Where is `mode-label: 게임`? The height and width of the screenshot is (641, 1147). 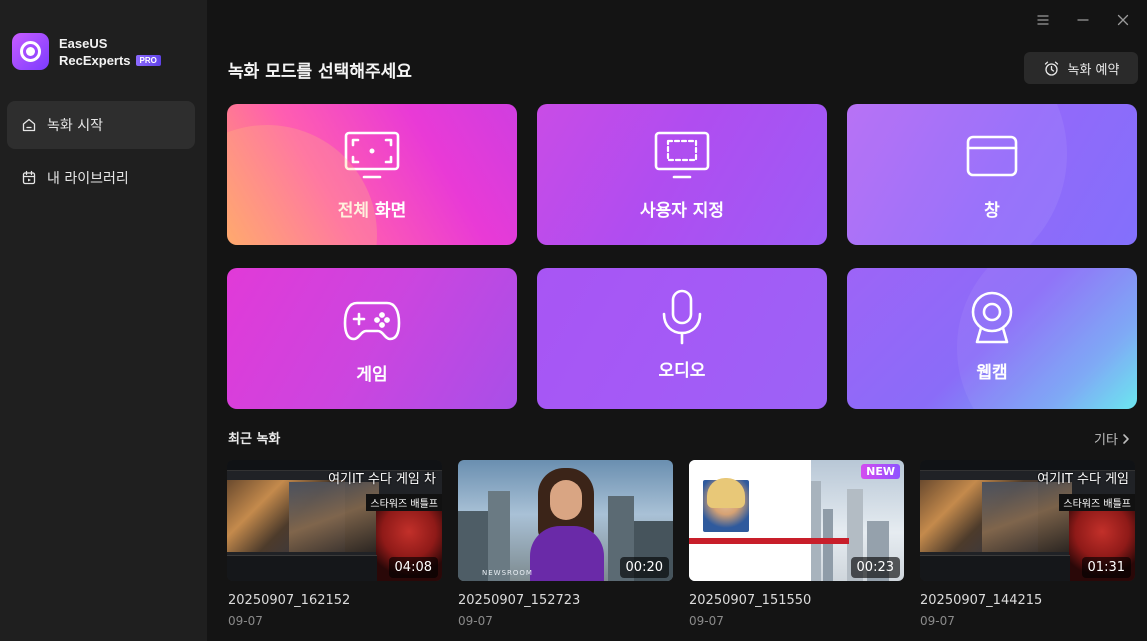 mode-label: 게임 is located at coordinates (372, 375).